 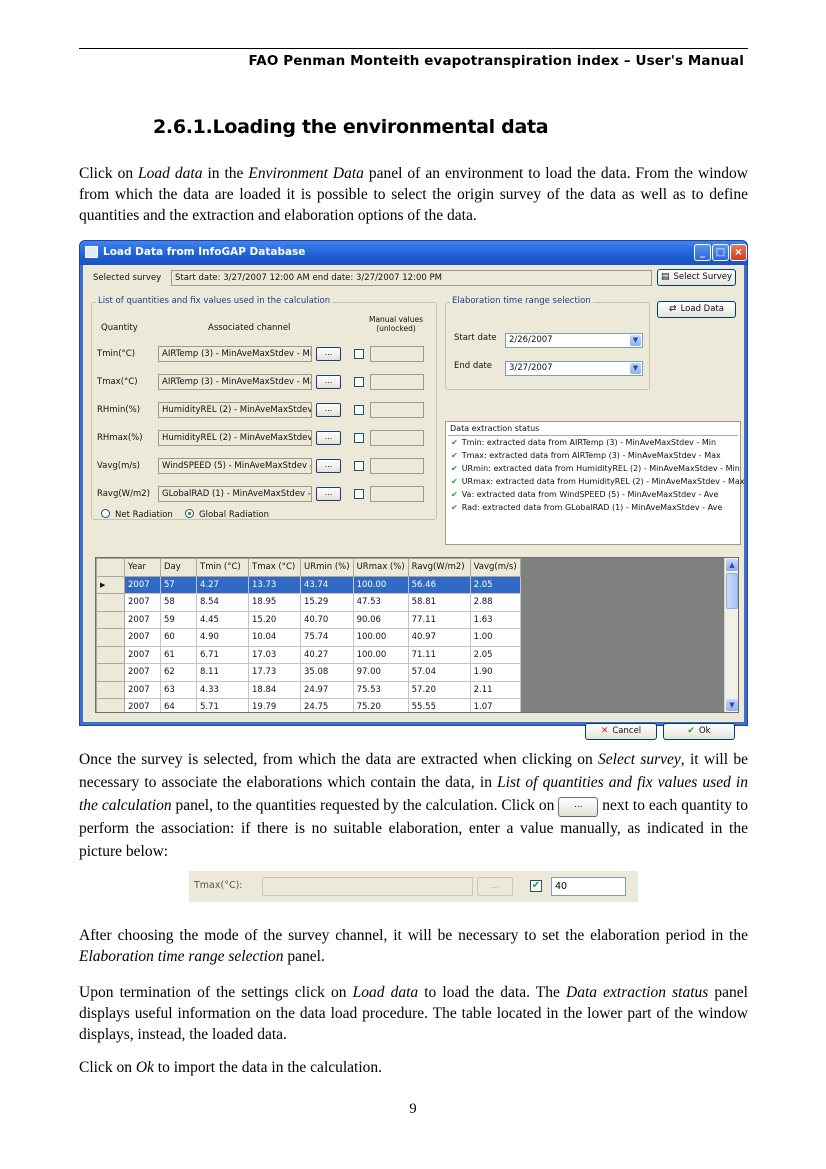 What do you see at coordinates (327, 705) in the screenshot?
I see `table-cell: 24.75` at bounding box center [327, 705].